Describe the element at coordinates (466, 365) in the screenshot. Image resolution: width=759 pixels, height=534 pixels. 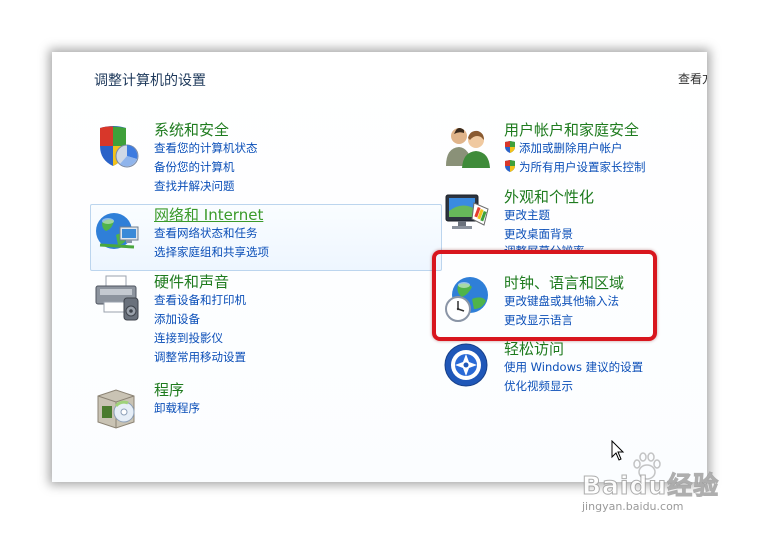
I see `ease-of-access-icon` at that location.